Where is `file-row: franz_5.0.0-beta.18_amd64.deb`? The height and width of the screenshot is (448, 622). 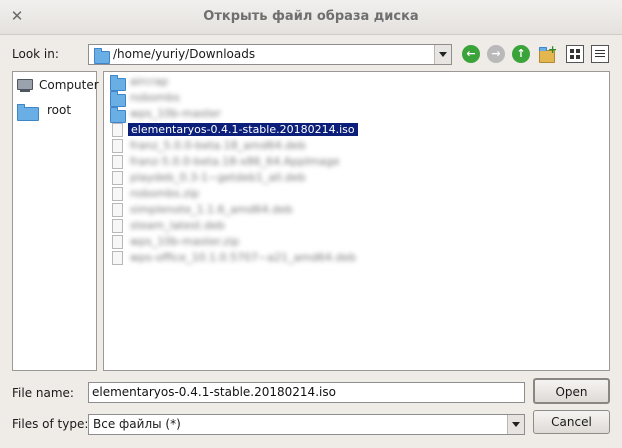 file-row: franz_5.0.0-beta.18_amd64.deb is located at coordinates (298, 146).